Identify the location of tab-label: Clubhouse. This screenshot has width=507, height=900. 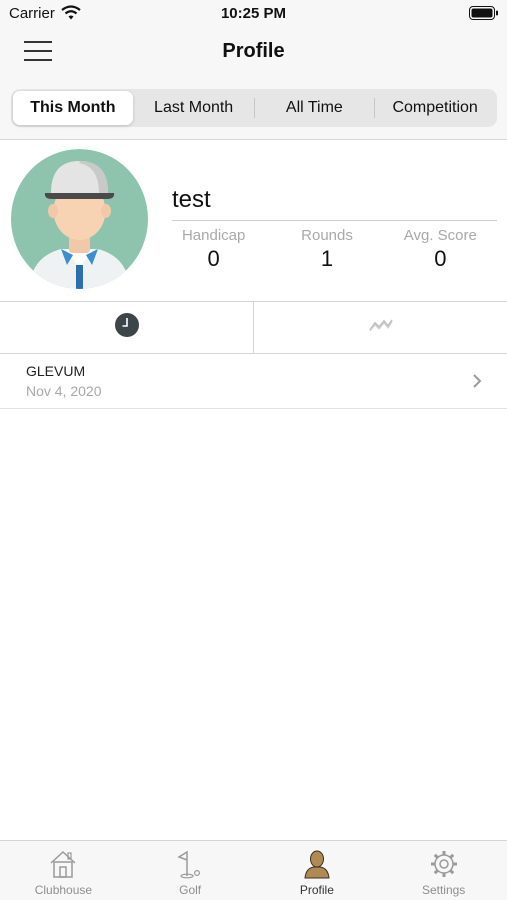
(63, 890).